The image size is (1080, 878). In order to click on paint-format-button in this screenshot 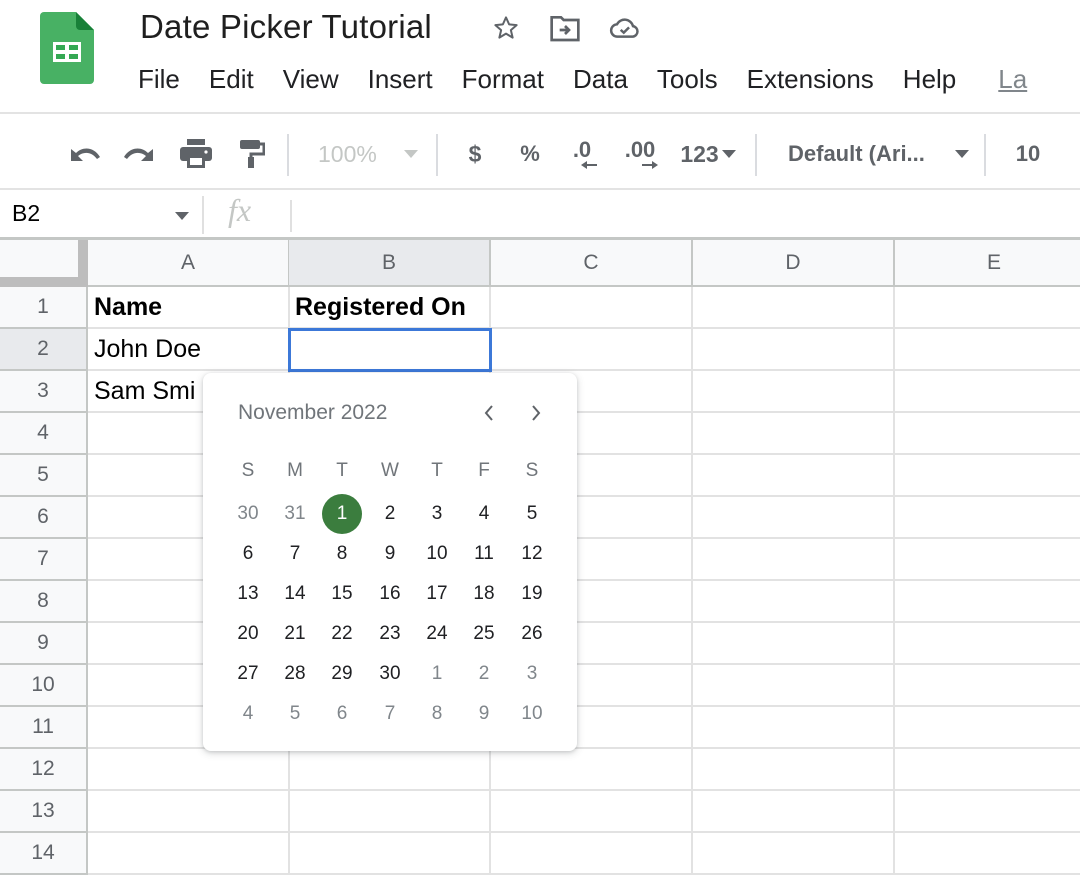, I will do `click(252, 154)`.